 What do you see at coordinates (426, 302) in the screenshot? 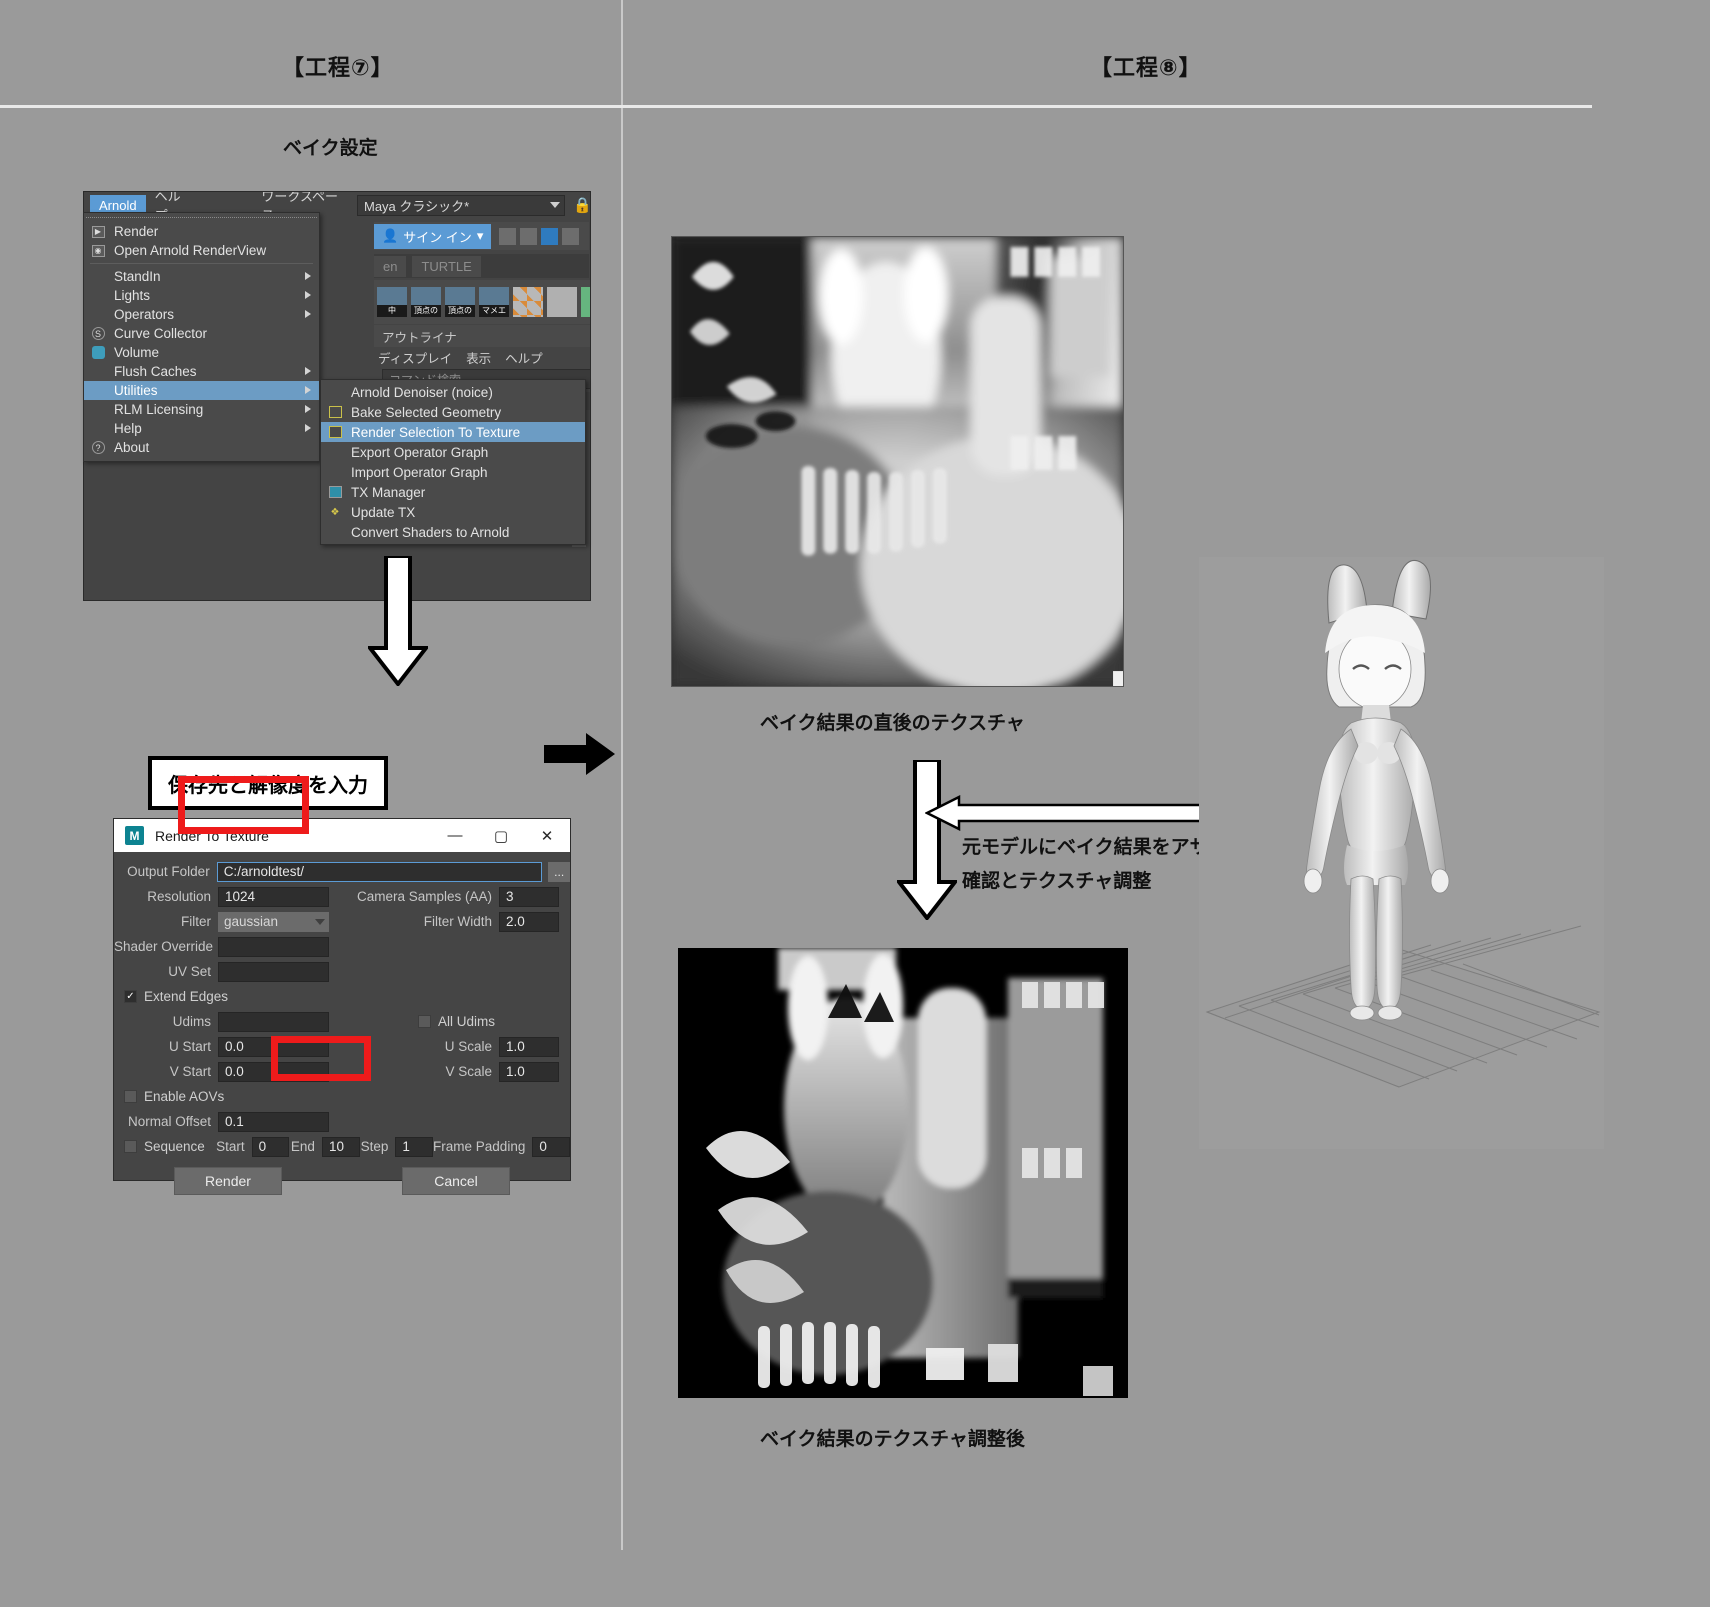
I see `shelf-icon-2: 頂点の` at bounding box center [426, 302].